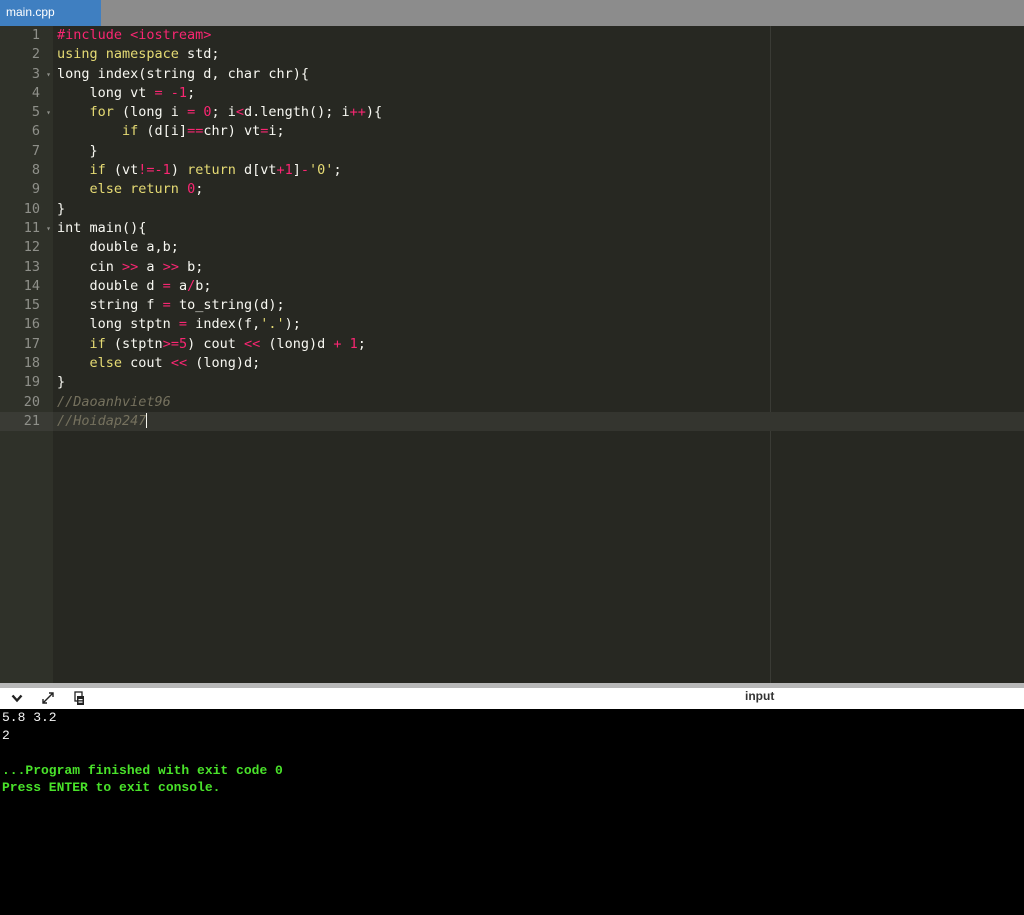 The image size is (1024, 915). Describe the element at coordinates (166, 285) in the screenshot. I see `code-token: =` at that location.